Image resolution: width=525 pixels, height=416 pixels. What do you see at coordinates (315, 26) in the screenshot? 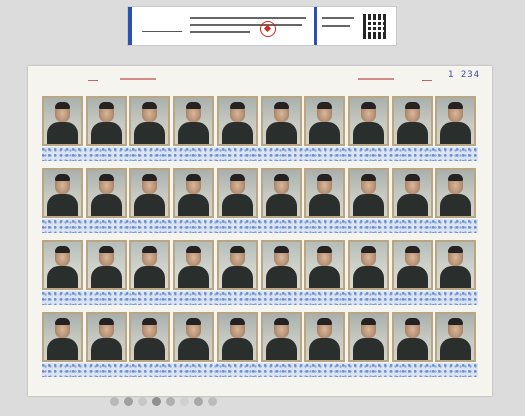
I see `label-band-right` at bounding box center [315, 26].